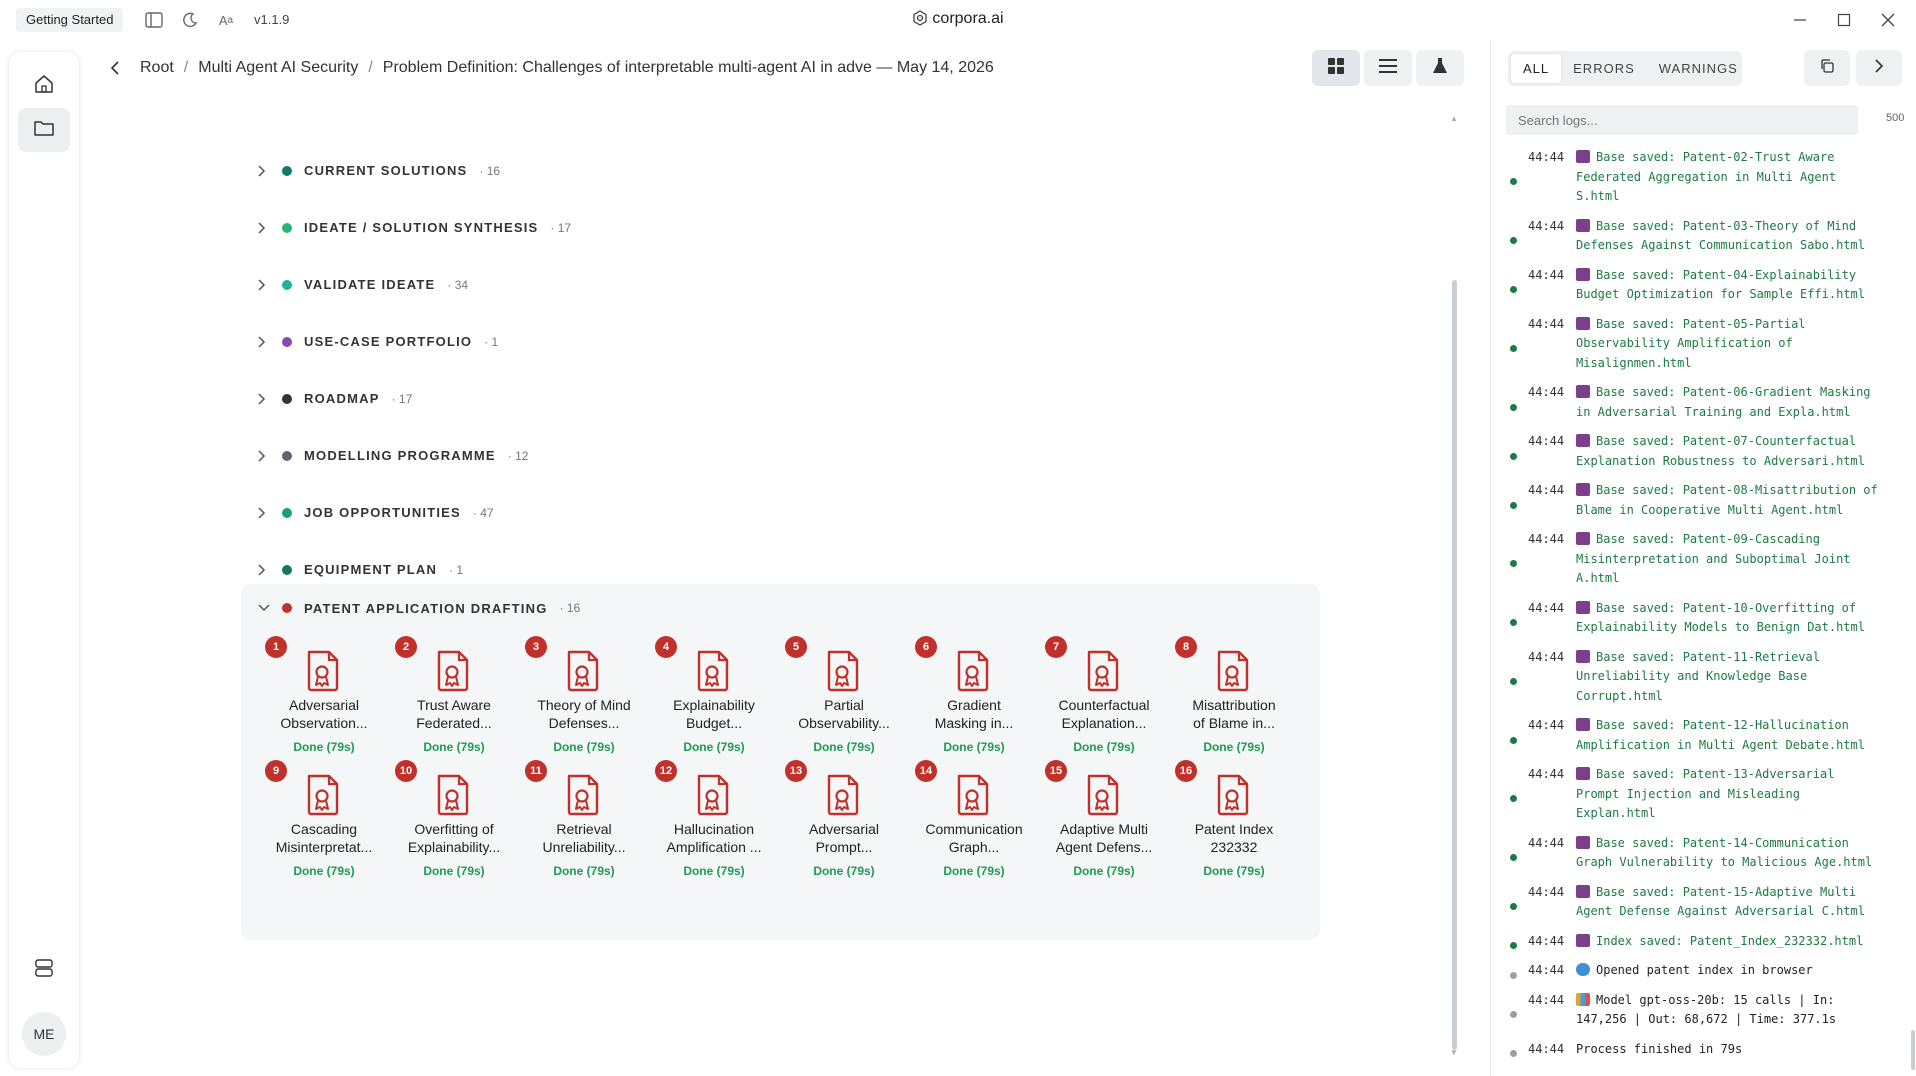 The width and height of the screenshot is (1916, 1076). I want to click on copy-logs-button, so click(1827, 68).